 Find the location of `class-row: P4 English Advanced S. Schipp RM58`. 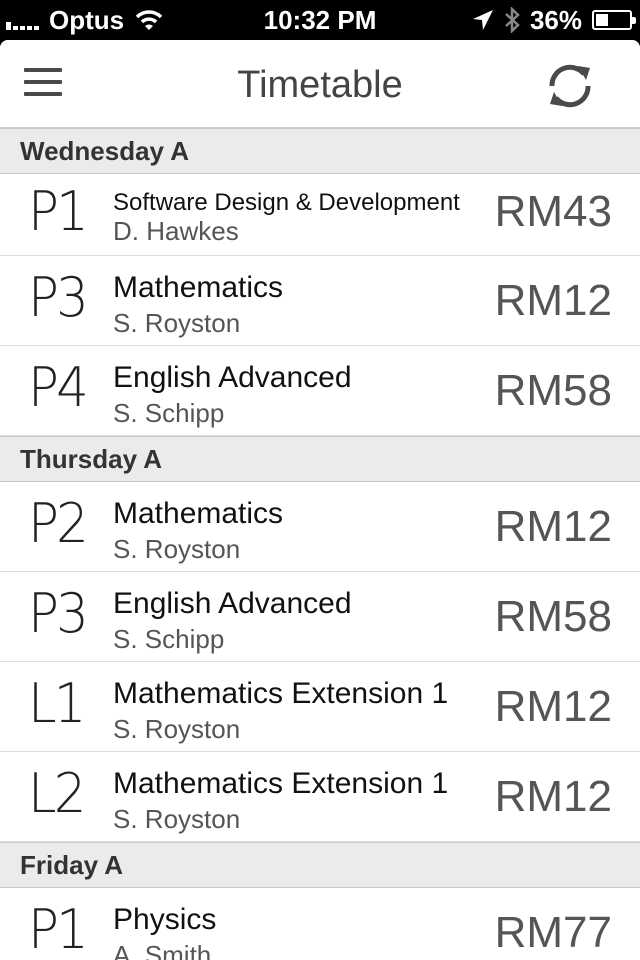

class-row: P4 English Advanced S. Schipp RM58 is located at coordinates (320, 391).